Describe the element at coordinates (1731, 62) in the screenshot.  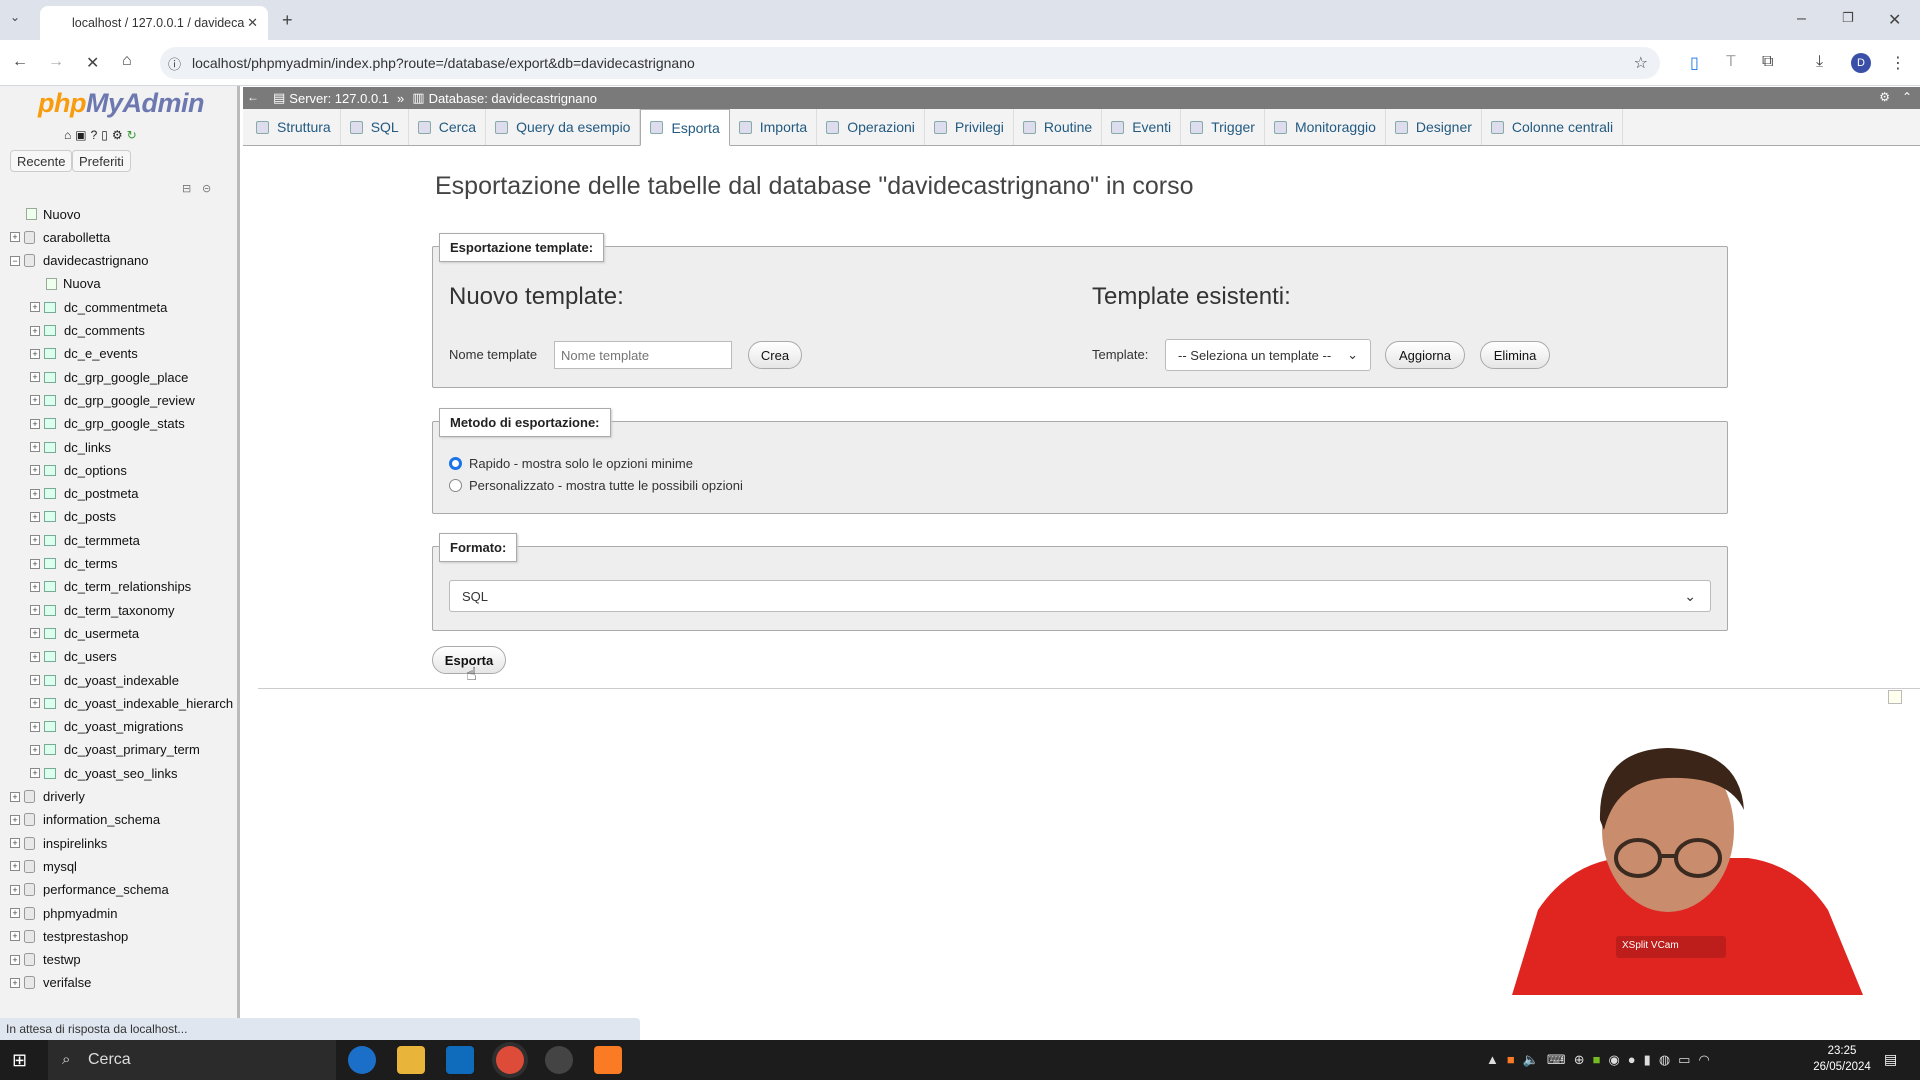
I see `translate-icon: T` at that location.